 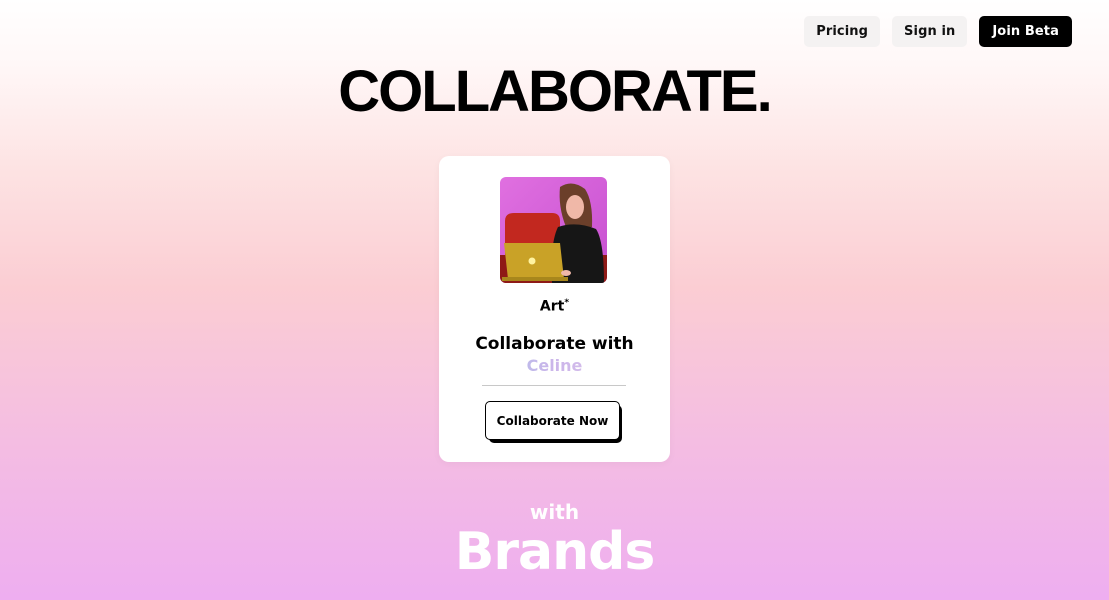 I want to click on divider, so click(x=554, y=385).